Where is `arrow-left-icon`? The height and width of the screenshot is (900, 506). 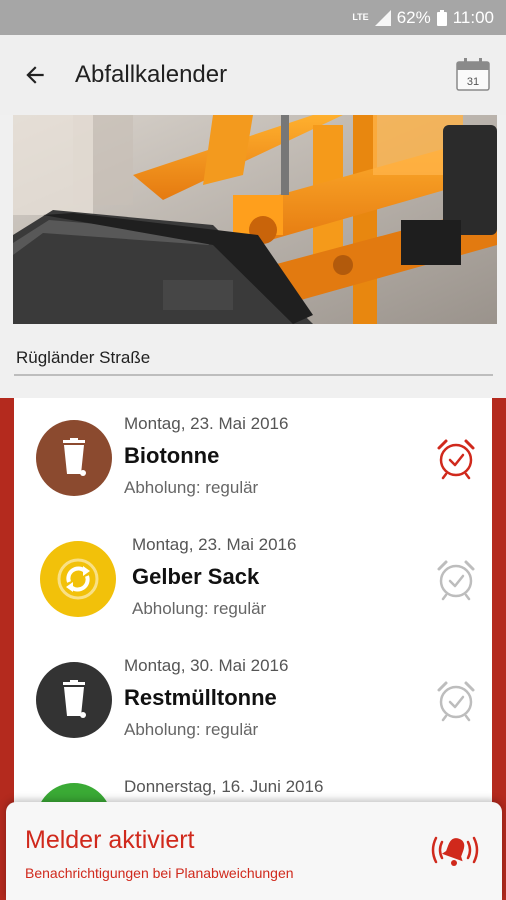
arrow-left-icon is located at coordinates (35, 75).